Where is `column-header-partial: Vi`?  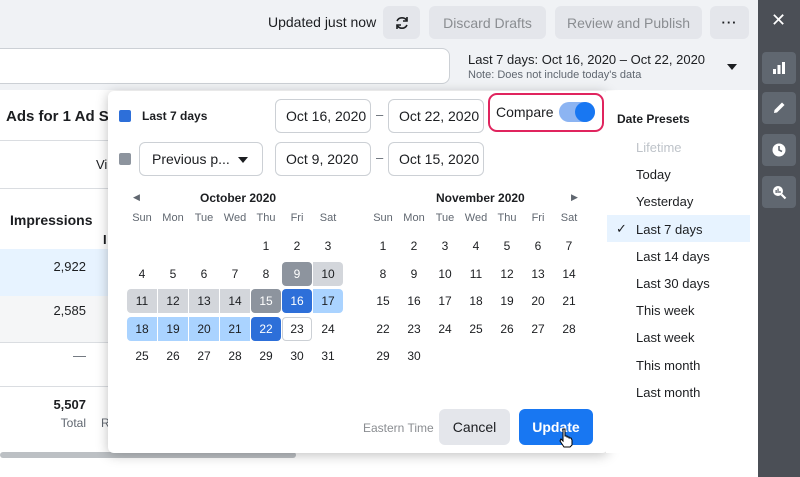 column-header-partial: Vi is located at coordinates (102, 164).